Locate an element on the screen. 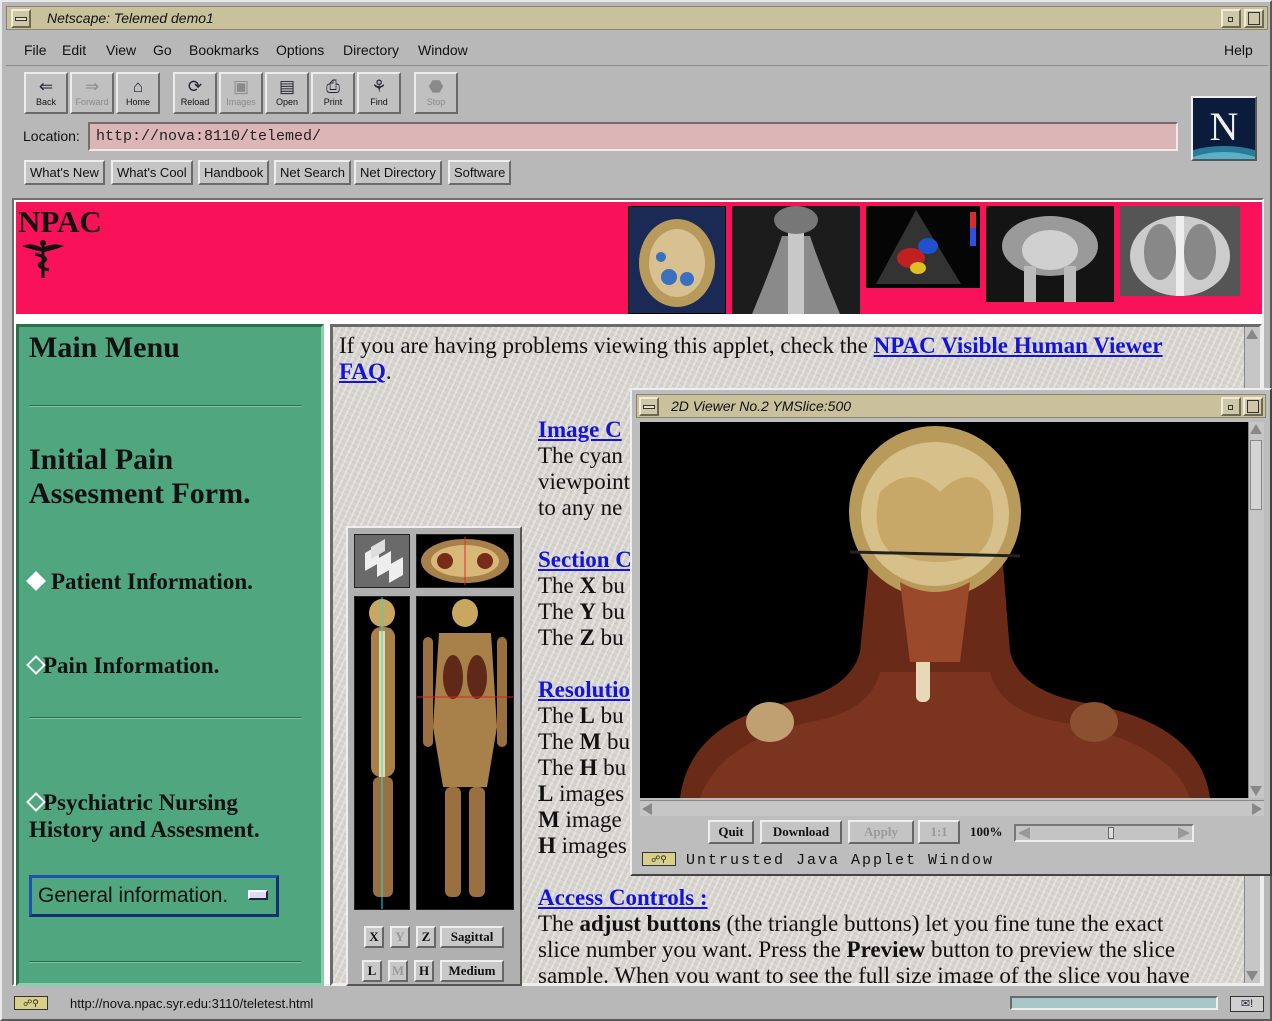 Image resolution: width=1272 pixels, height=1021 pixels. axial-slice-image is located at coordinates (465, 561).